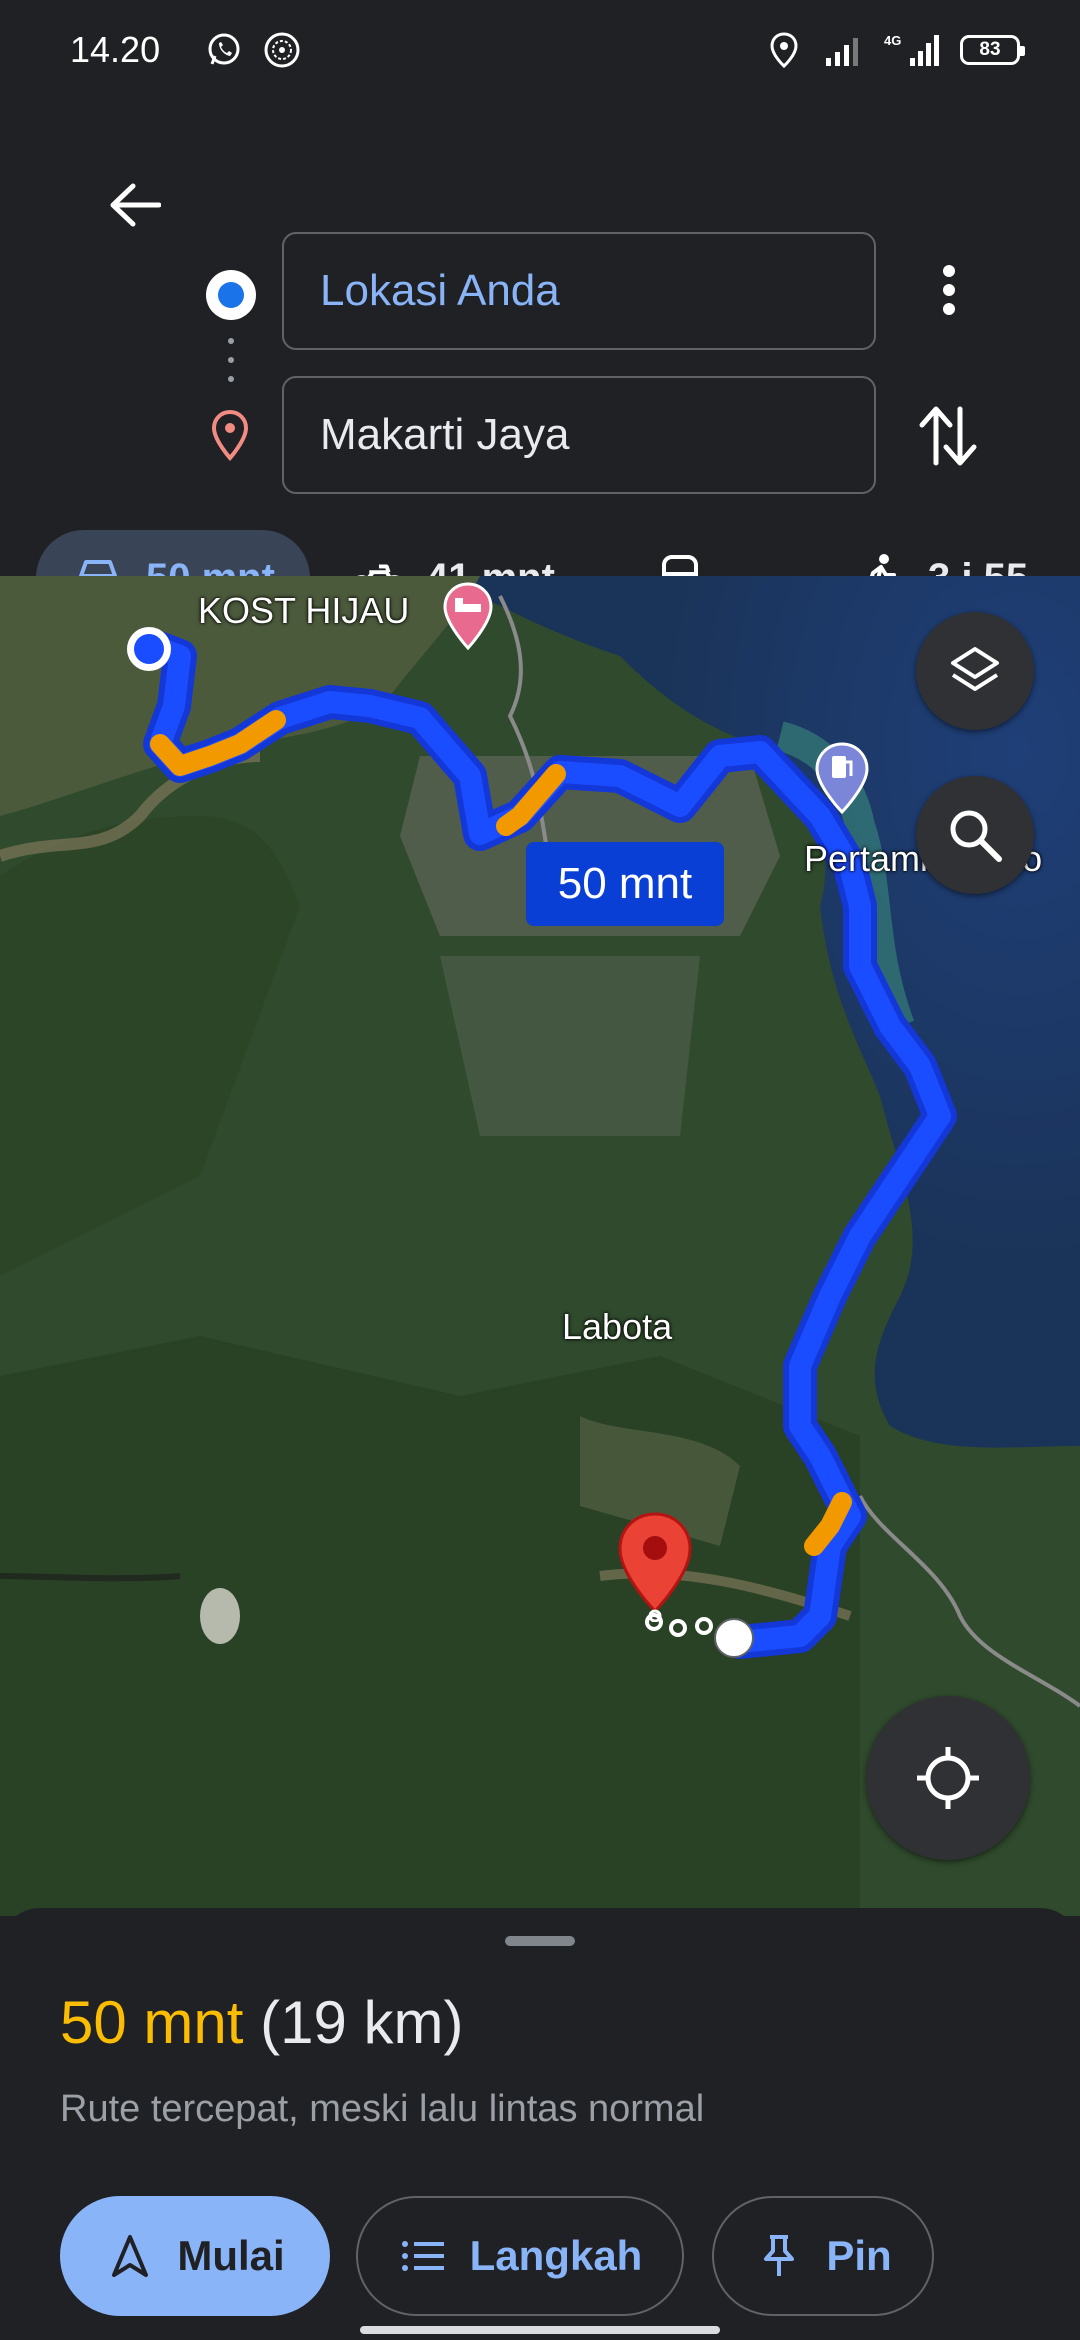 This screenshot has width=1080, height=2340. I want to click on back-button, so click(135, 205).